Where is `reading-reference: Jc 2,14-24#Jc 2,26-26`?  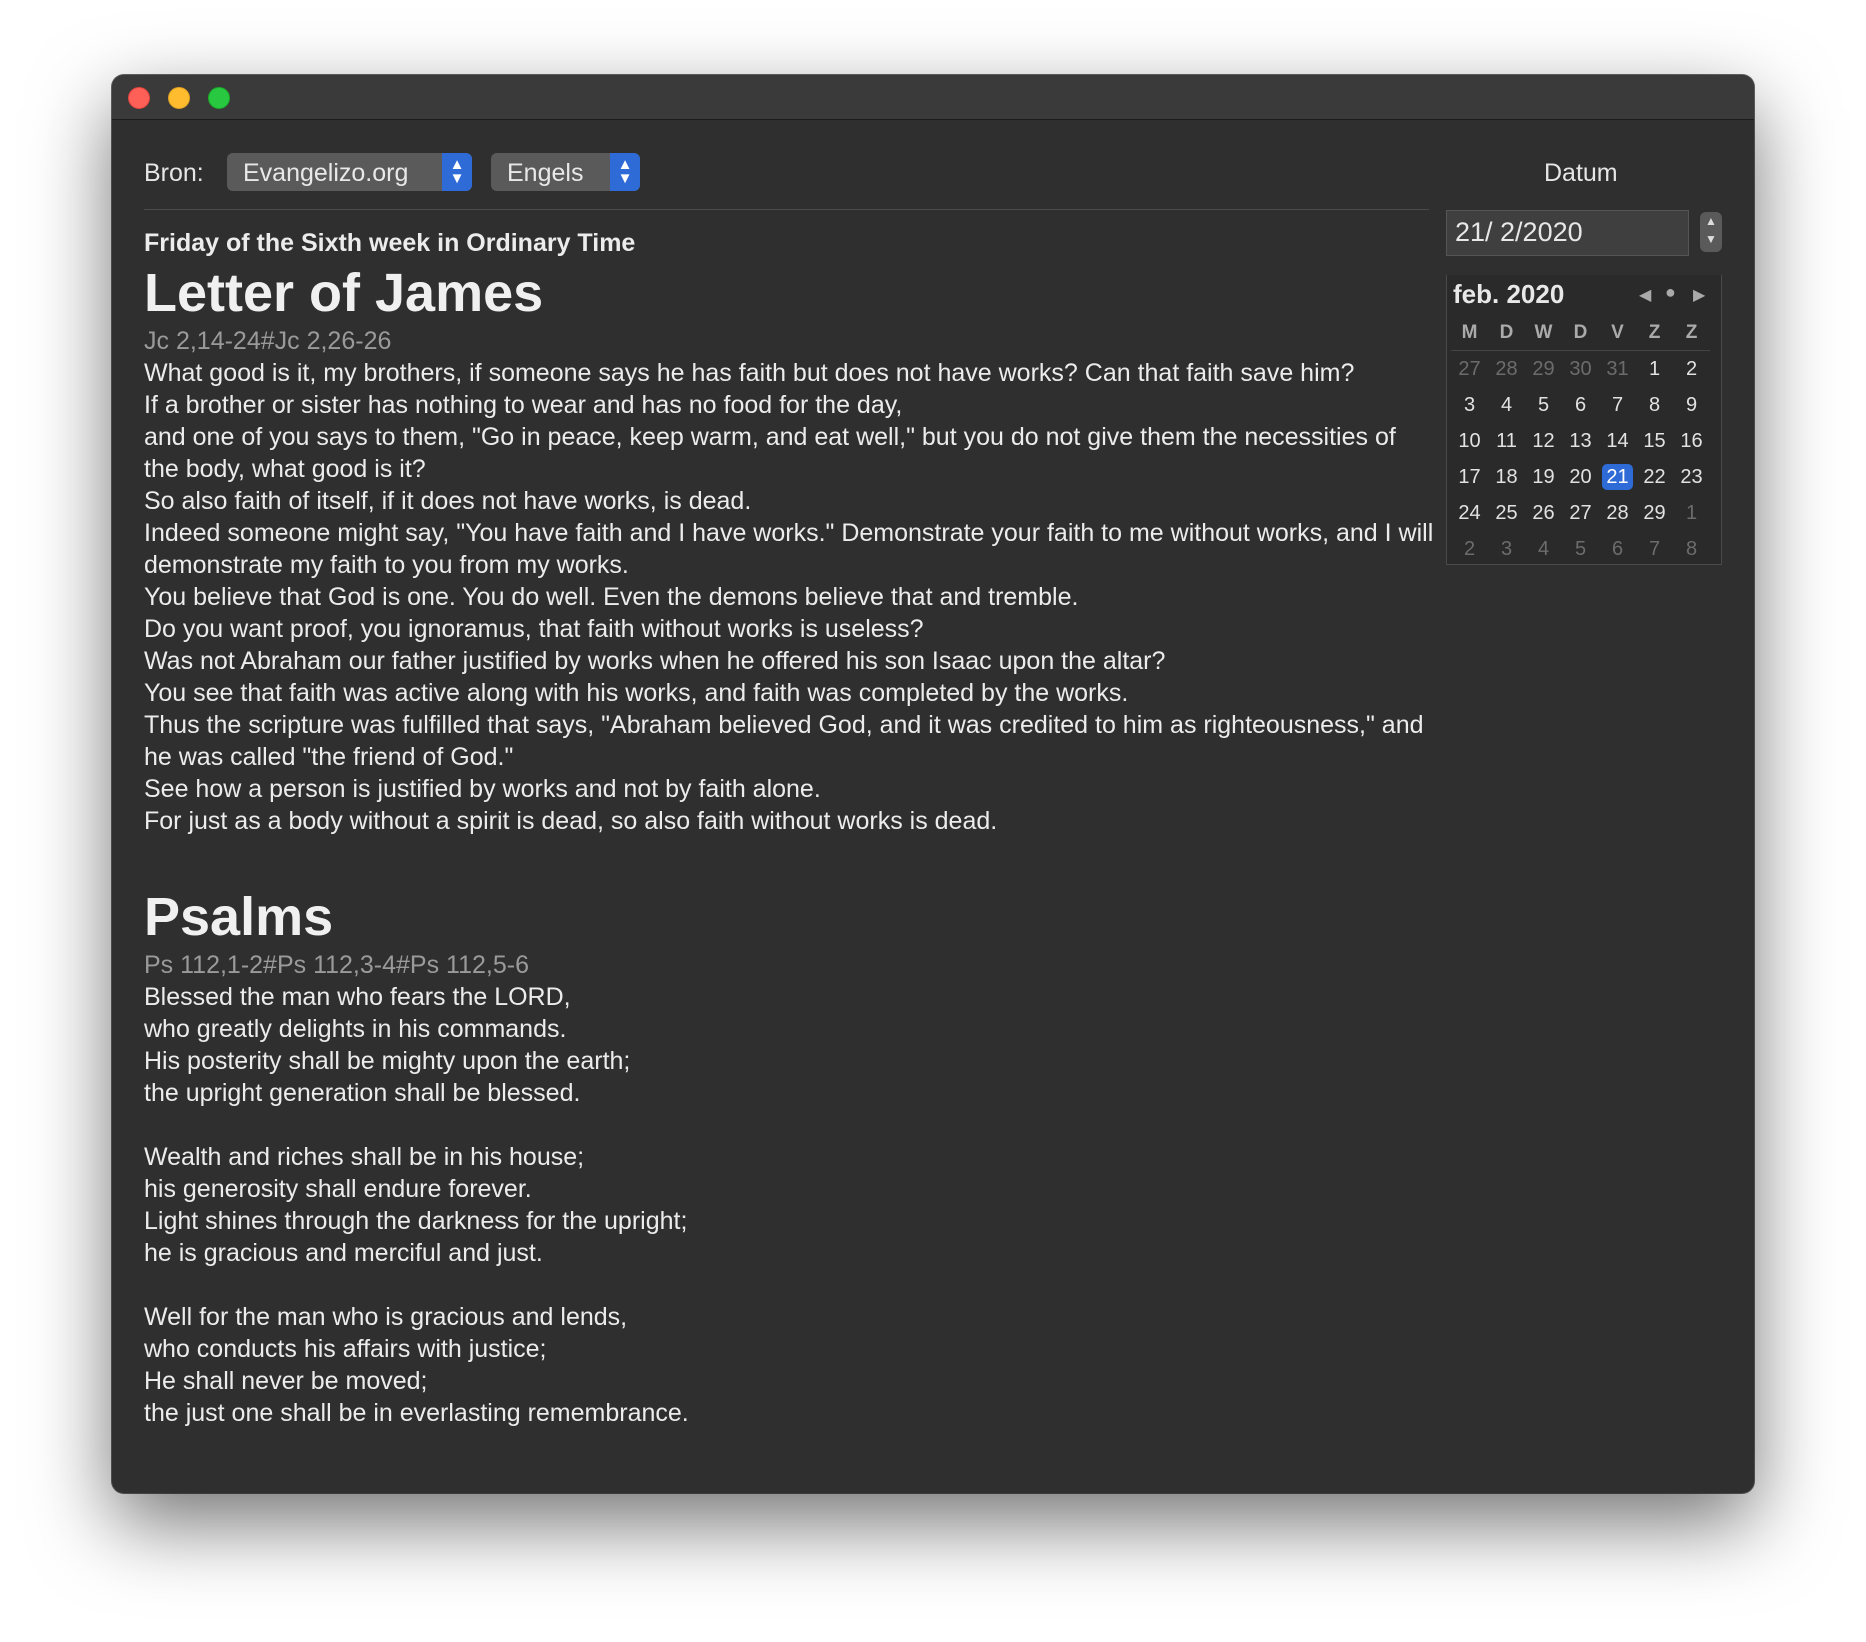 reading-reference: Jc 2,14-24#Jc 2,26-26 is located at coordinates (268, 341).